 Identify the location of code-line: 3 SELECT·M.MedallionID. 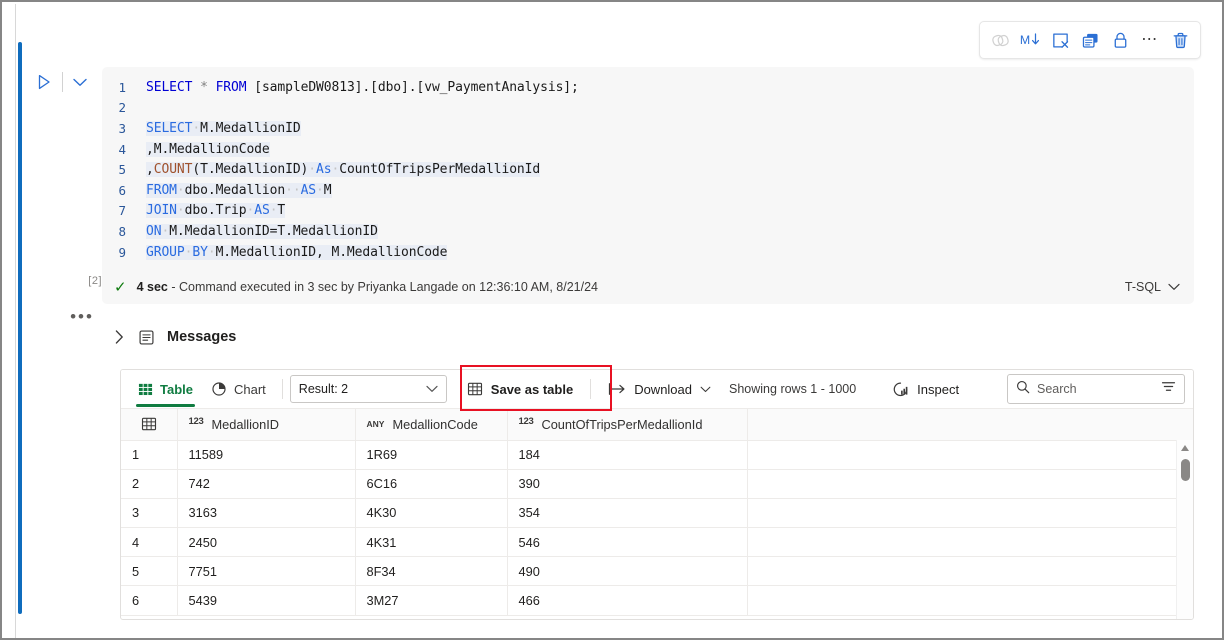
(648, 128).